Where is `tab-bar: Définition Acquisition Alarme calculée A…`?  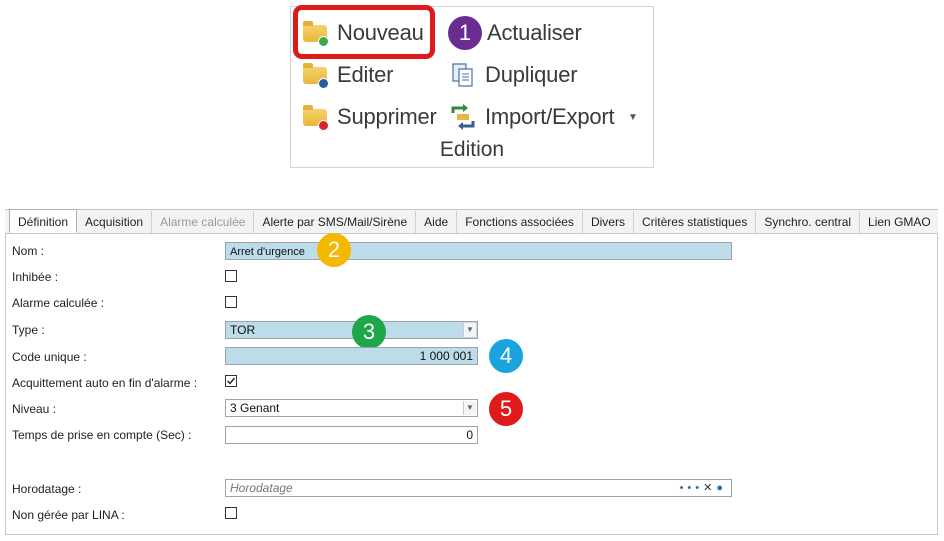 tab-bar: Définition Acquisition Alarme calculée A… is located at coordinates (472, 221).